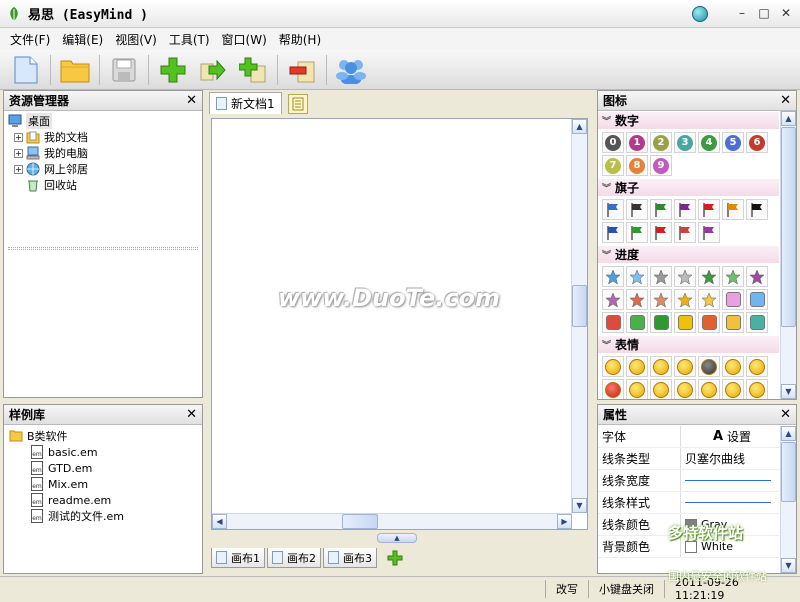 Image resolution: width=800 pixels, height=602 pixels. What do you see at coordinates (103, 153) in the screenshot?
I see `tree-item-computer: + 我的电脑` at bounding box center [103, 153].